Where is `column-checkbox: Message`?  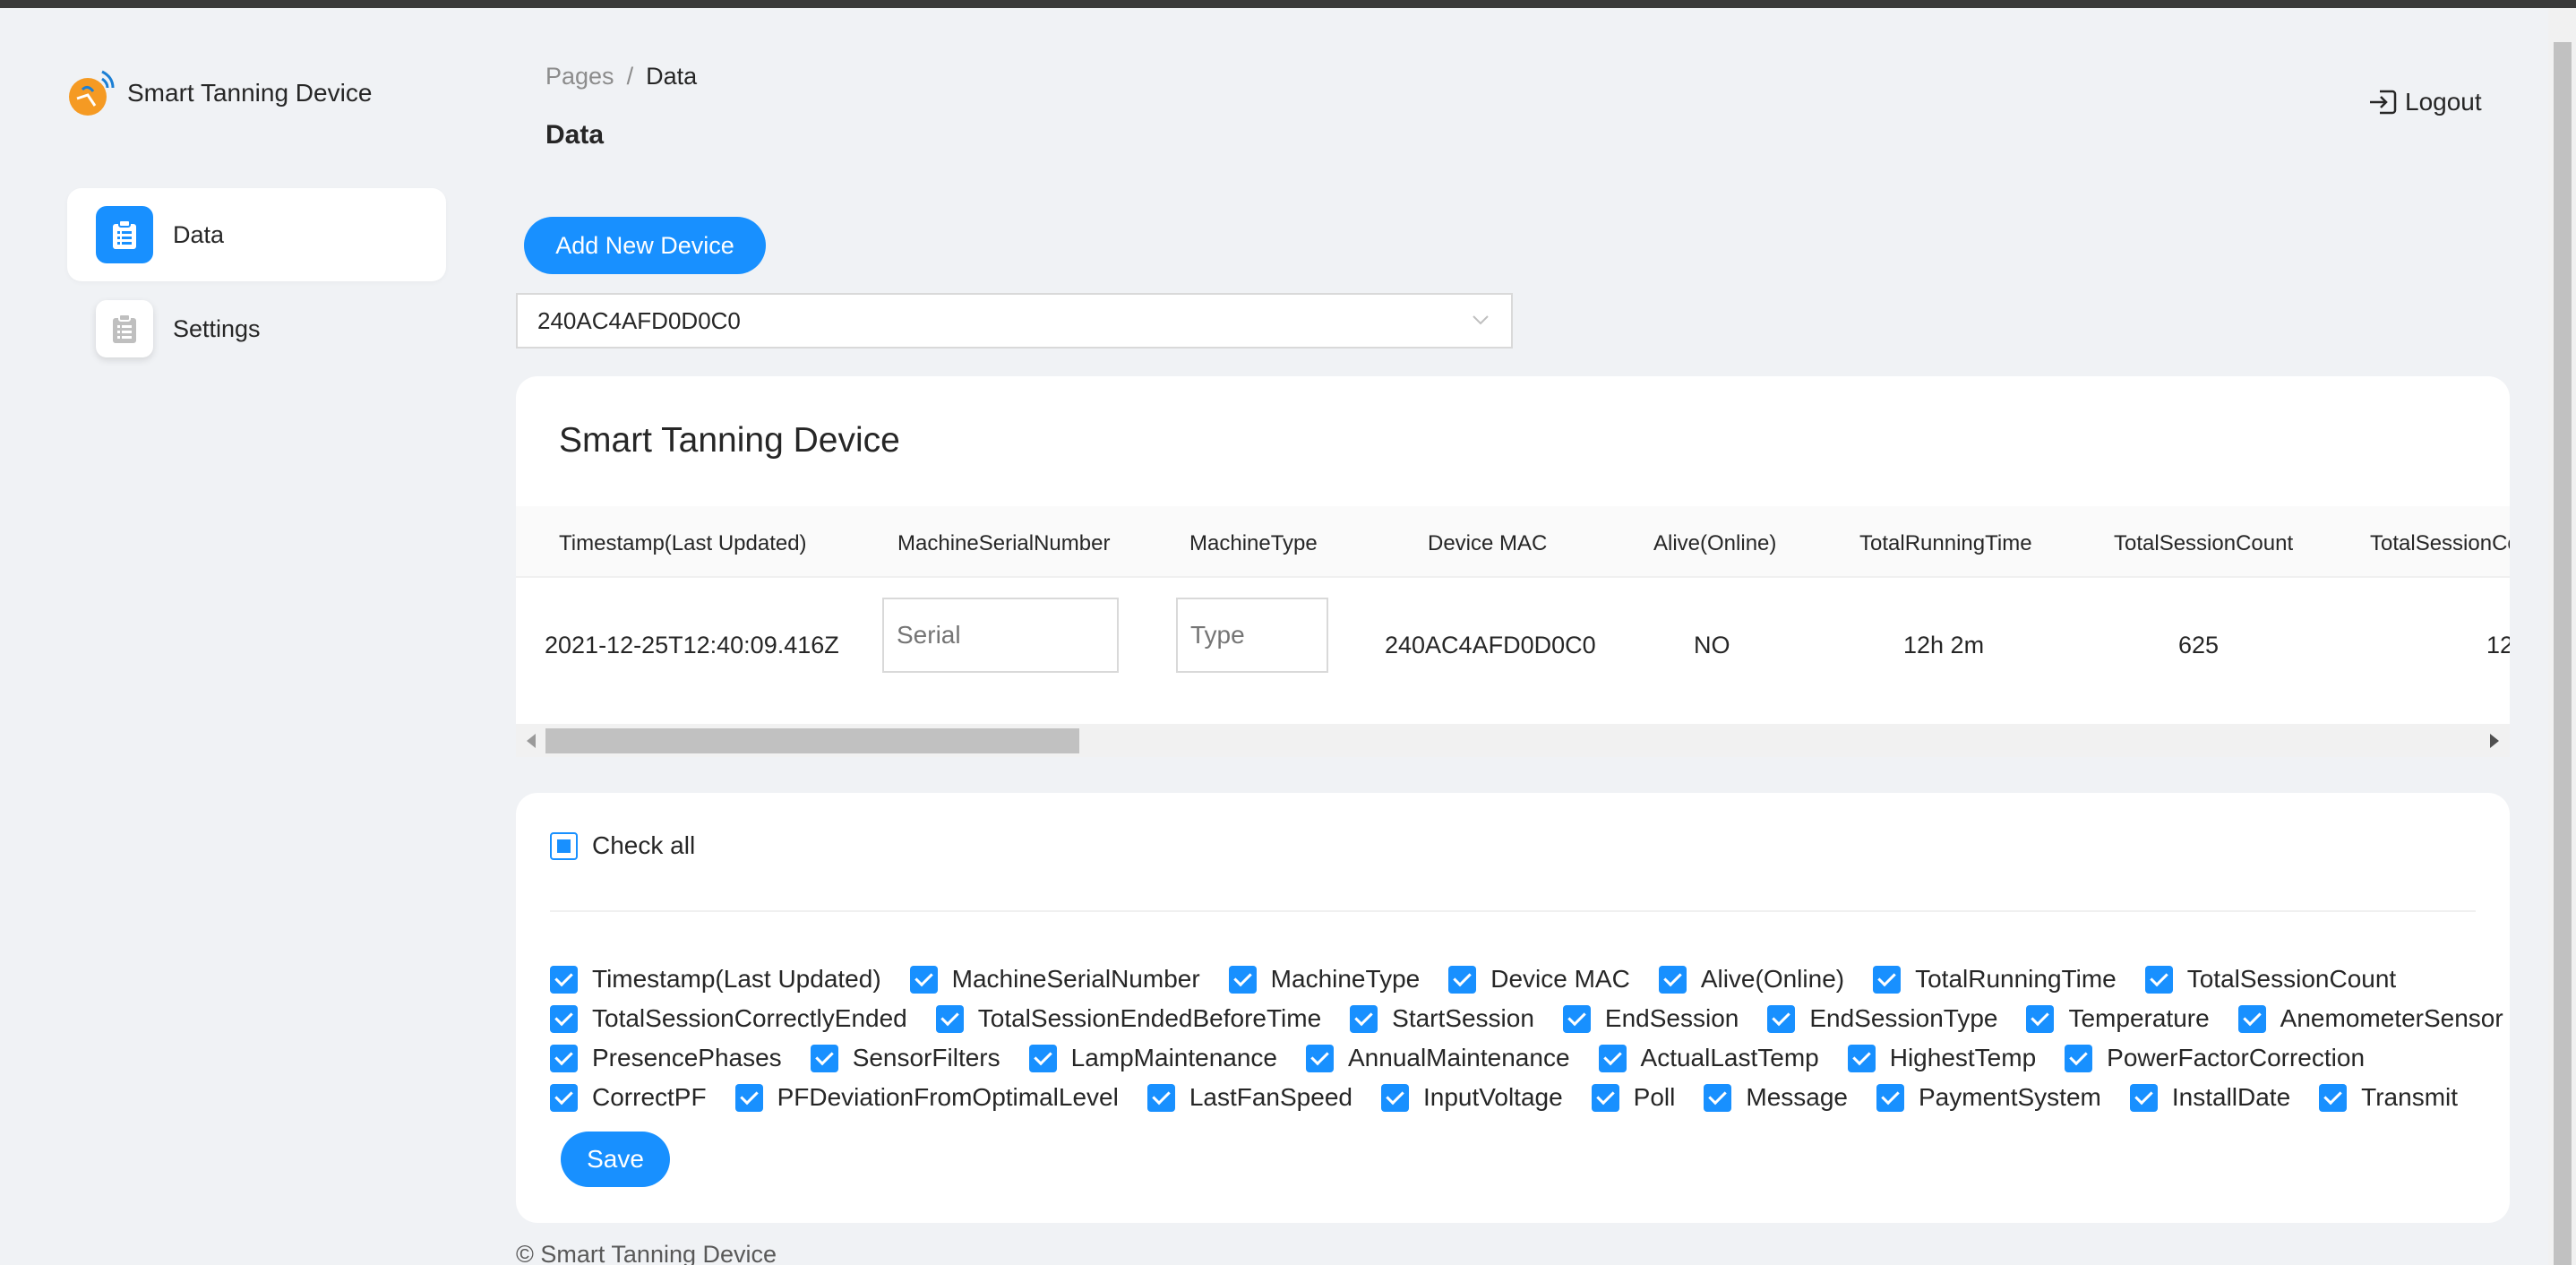
column-checkbox: Message is located at coordinates (1776, 1097).